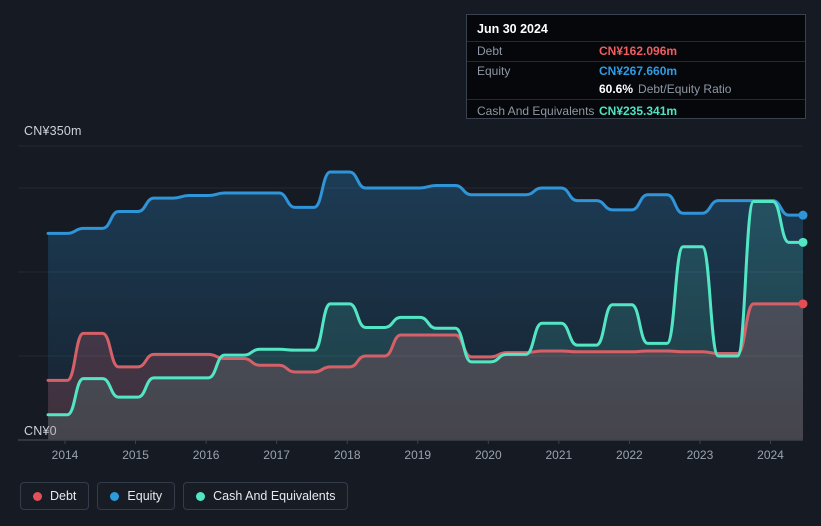 The image size is (821, 526). I want to click on chart-legend: Debt Equity Cash And Equivalents, so click(184, 496).